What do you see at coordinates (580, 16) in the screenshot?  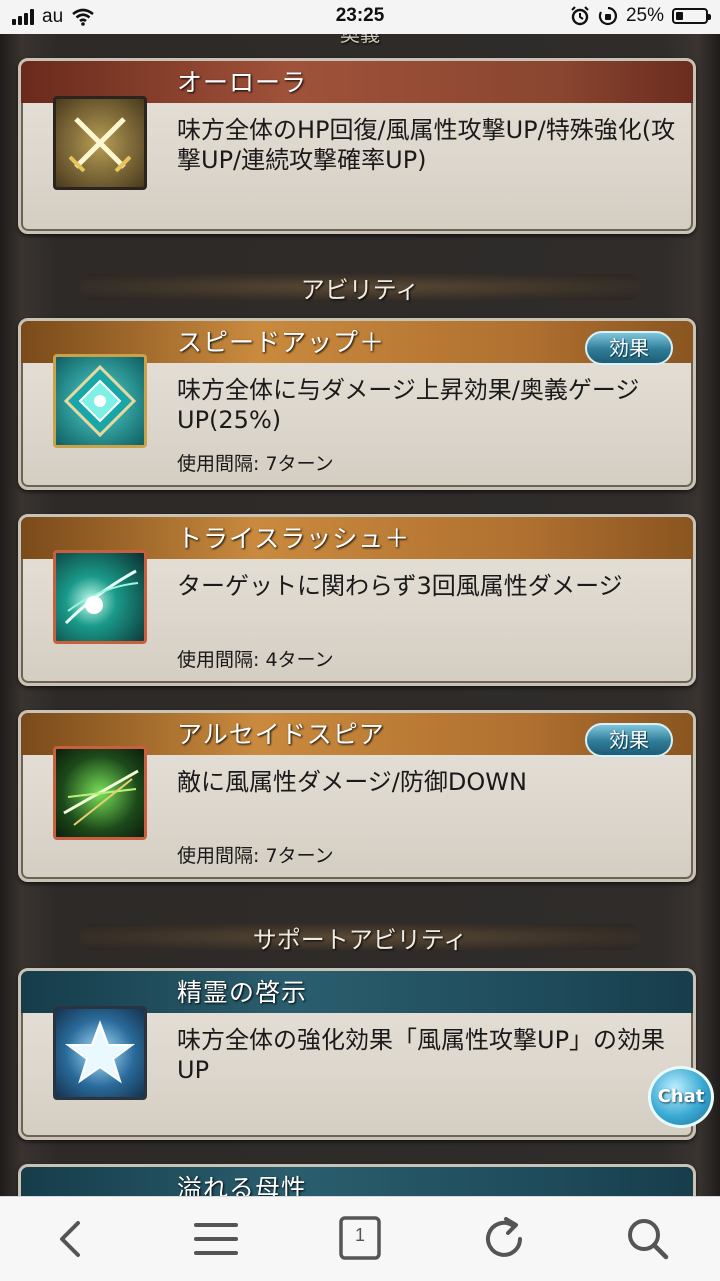 I see `alarm-icon` at bounding box center [580, 16].